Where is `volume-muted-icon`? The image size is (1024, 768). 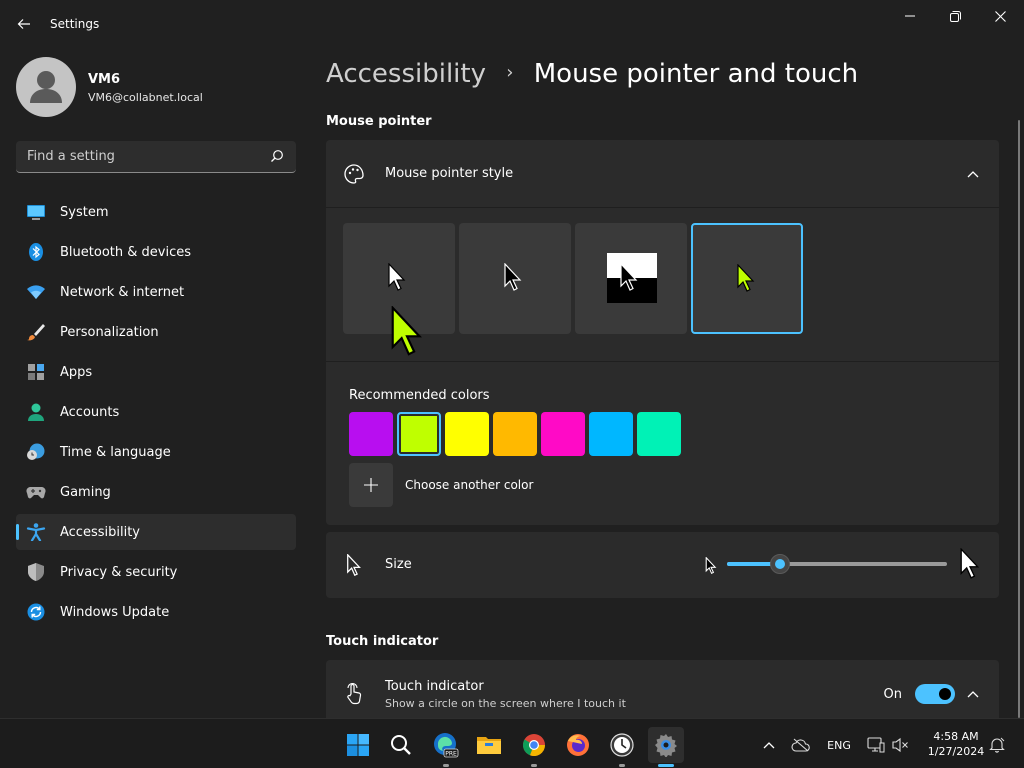
volume-muted-icon is located at coordinates (900, 745).